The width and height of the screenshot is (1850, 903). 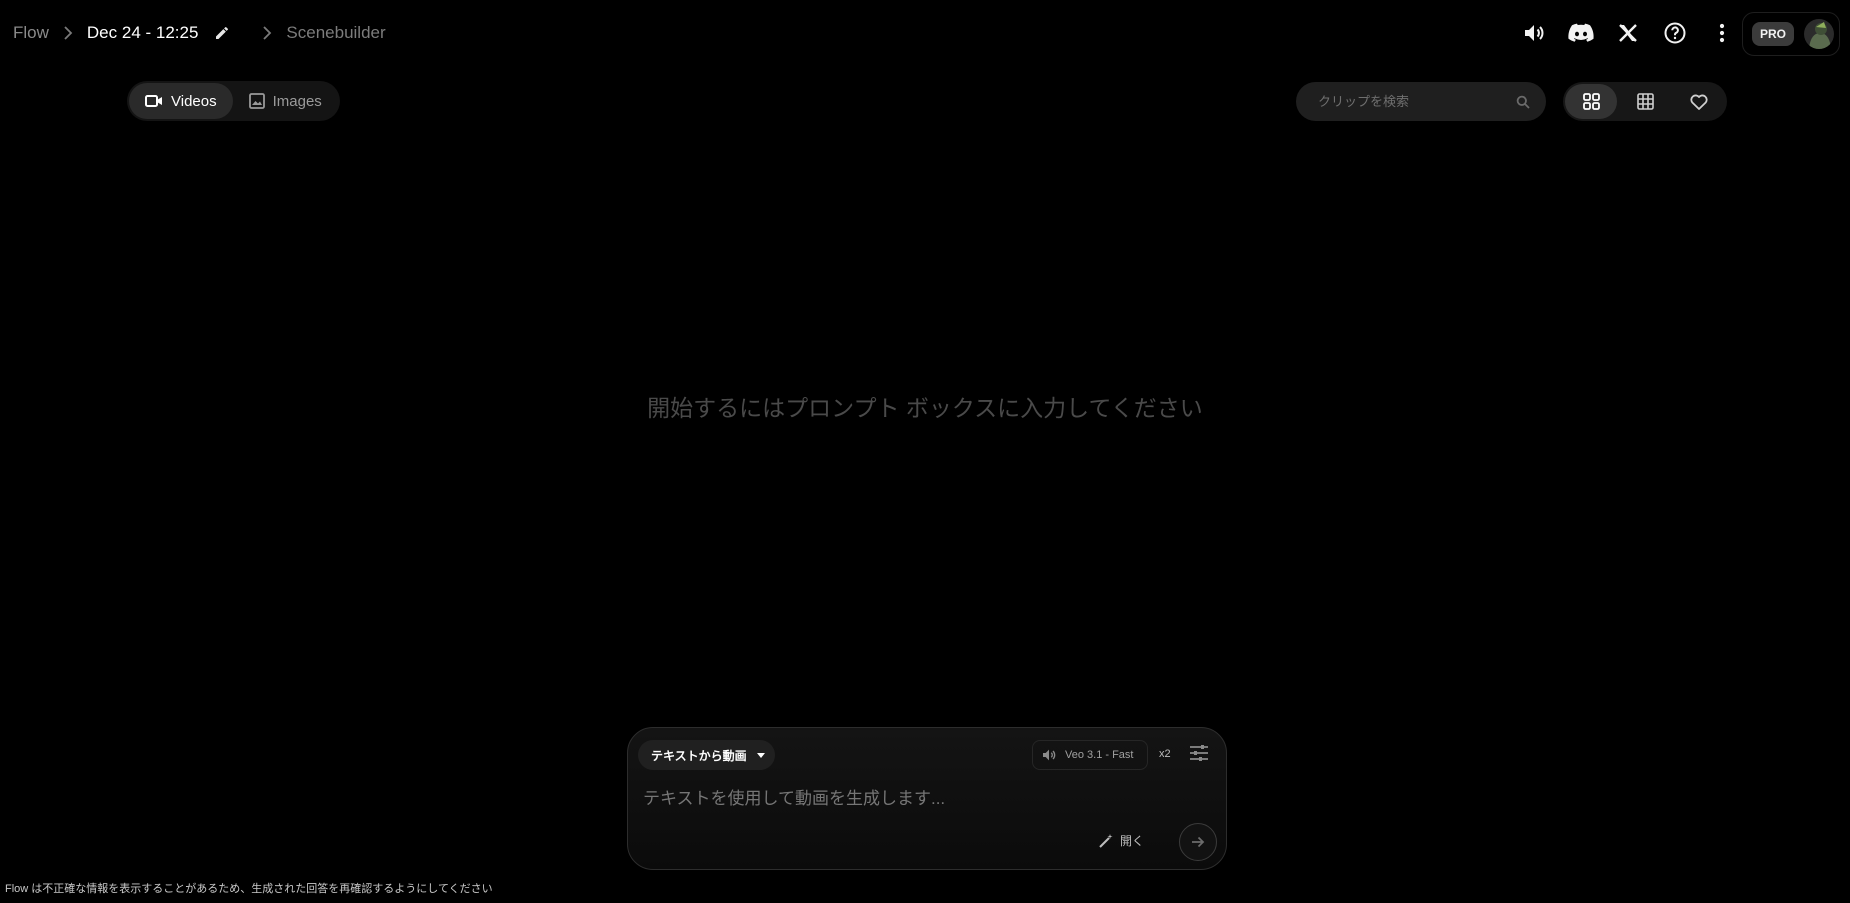 I want to click on model-label: Veo 3.1 - Fast, so click(x=1099, y=755).